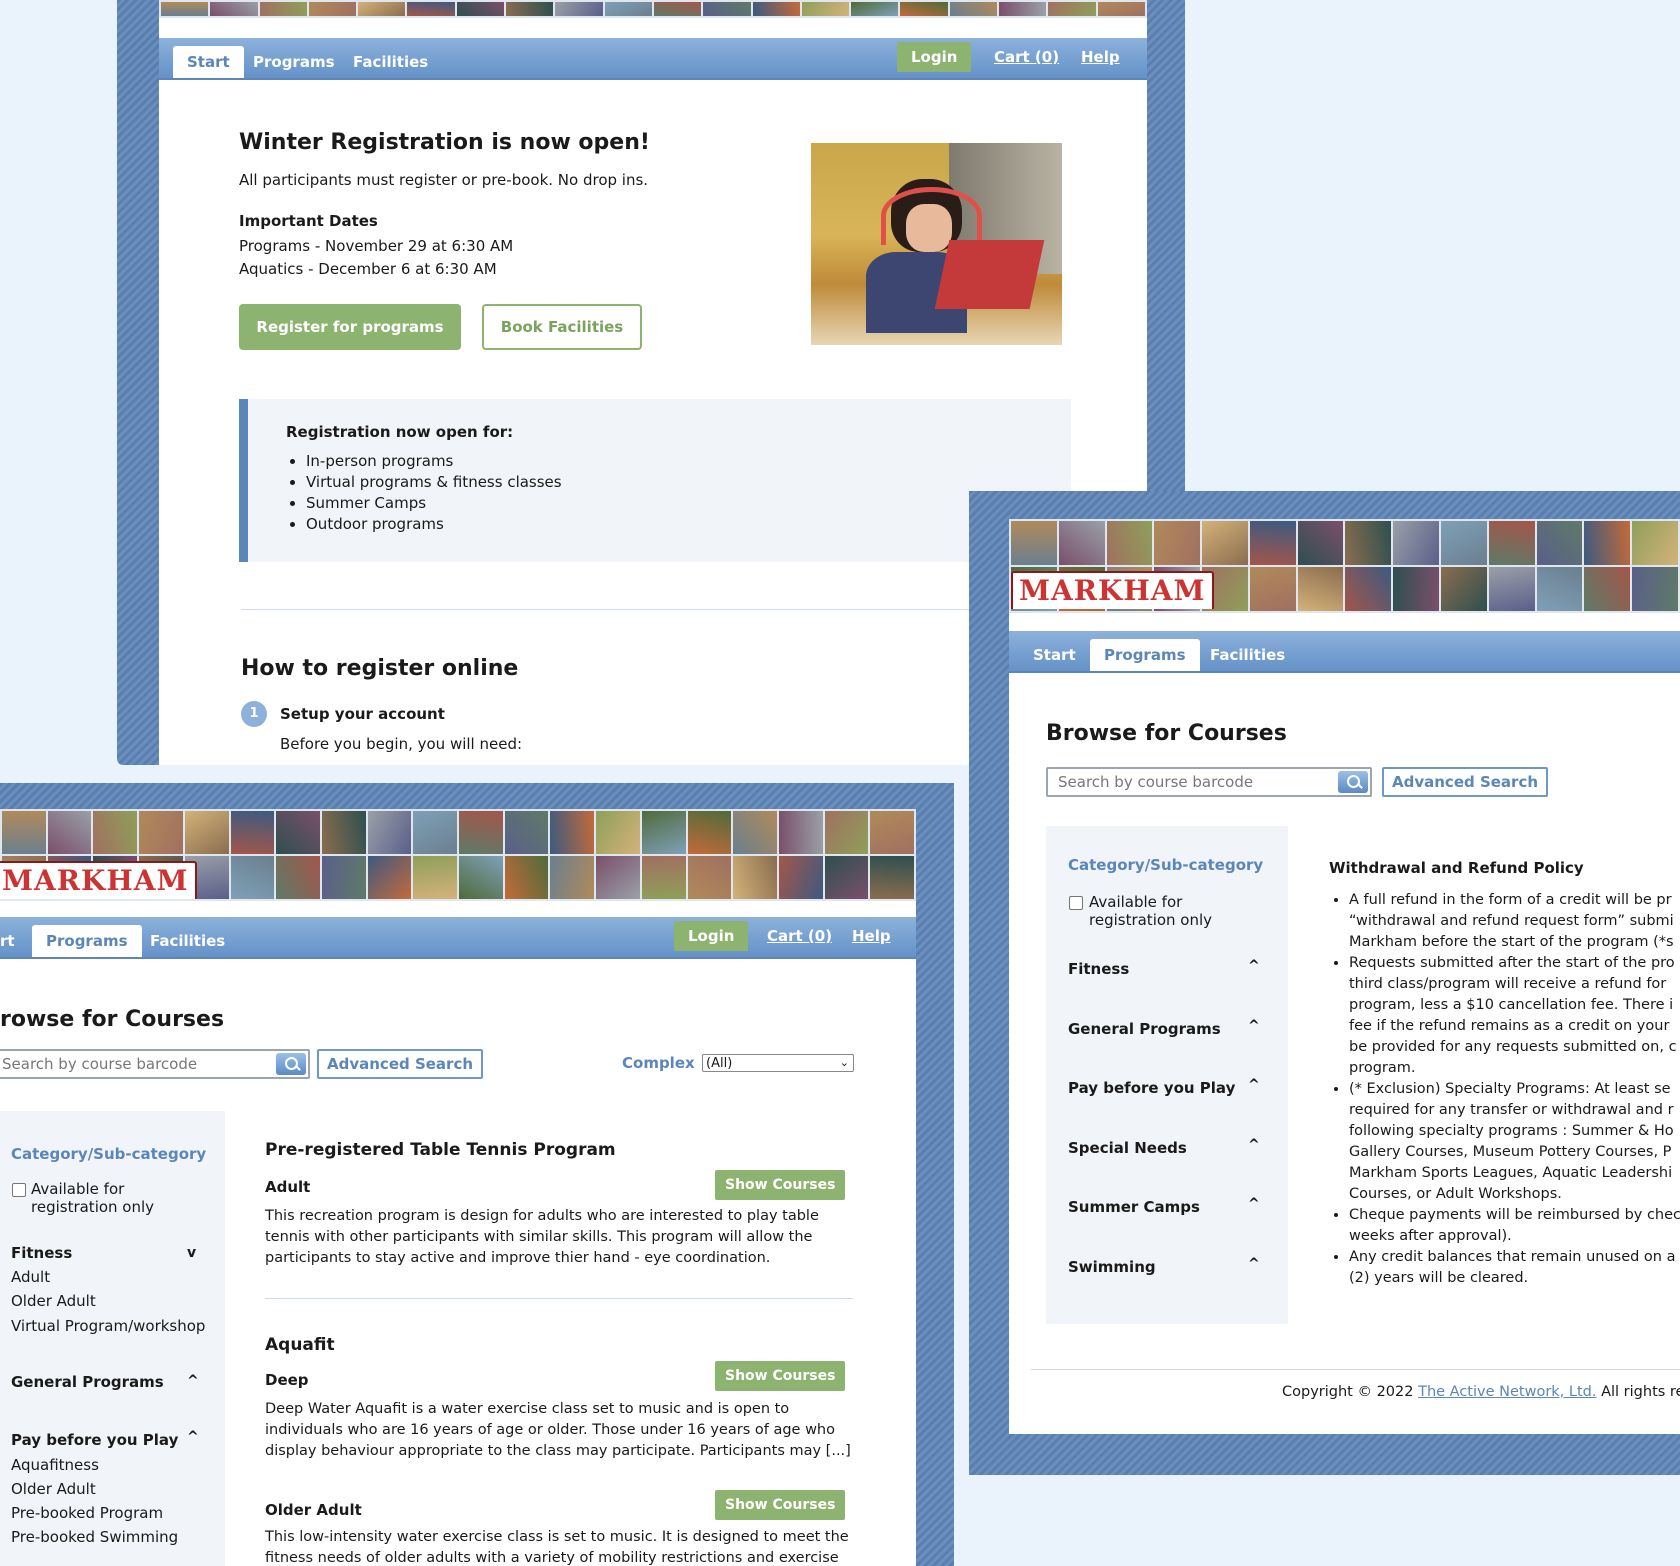  What do you see at coordinates (1355, 1369) in the screenshot?
I see `footer-divider` at bounding box center [1355, 1369].